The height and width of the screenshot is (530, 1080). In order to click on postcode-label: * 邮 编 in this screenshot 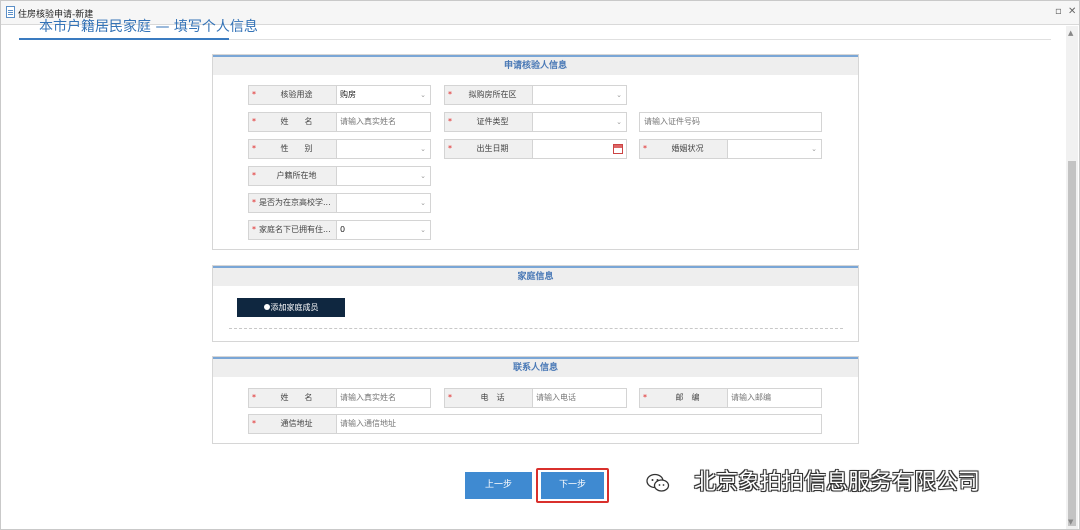, I will do `click(684, 398)`.